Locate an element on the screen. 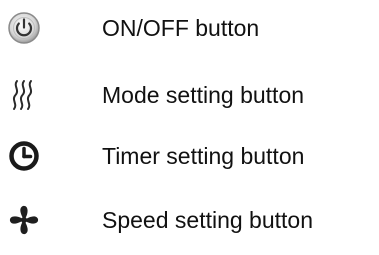 This screenshot has height=255, width=379. fan-icon is located at coordinates (24, 220).